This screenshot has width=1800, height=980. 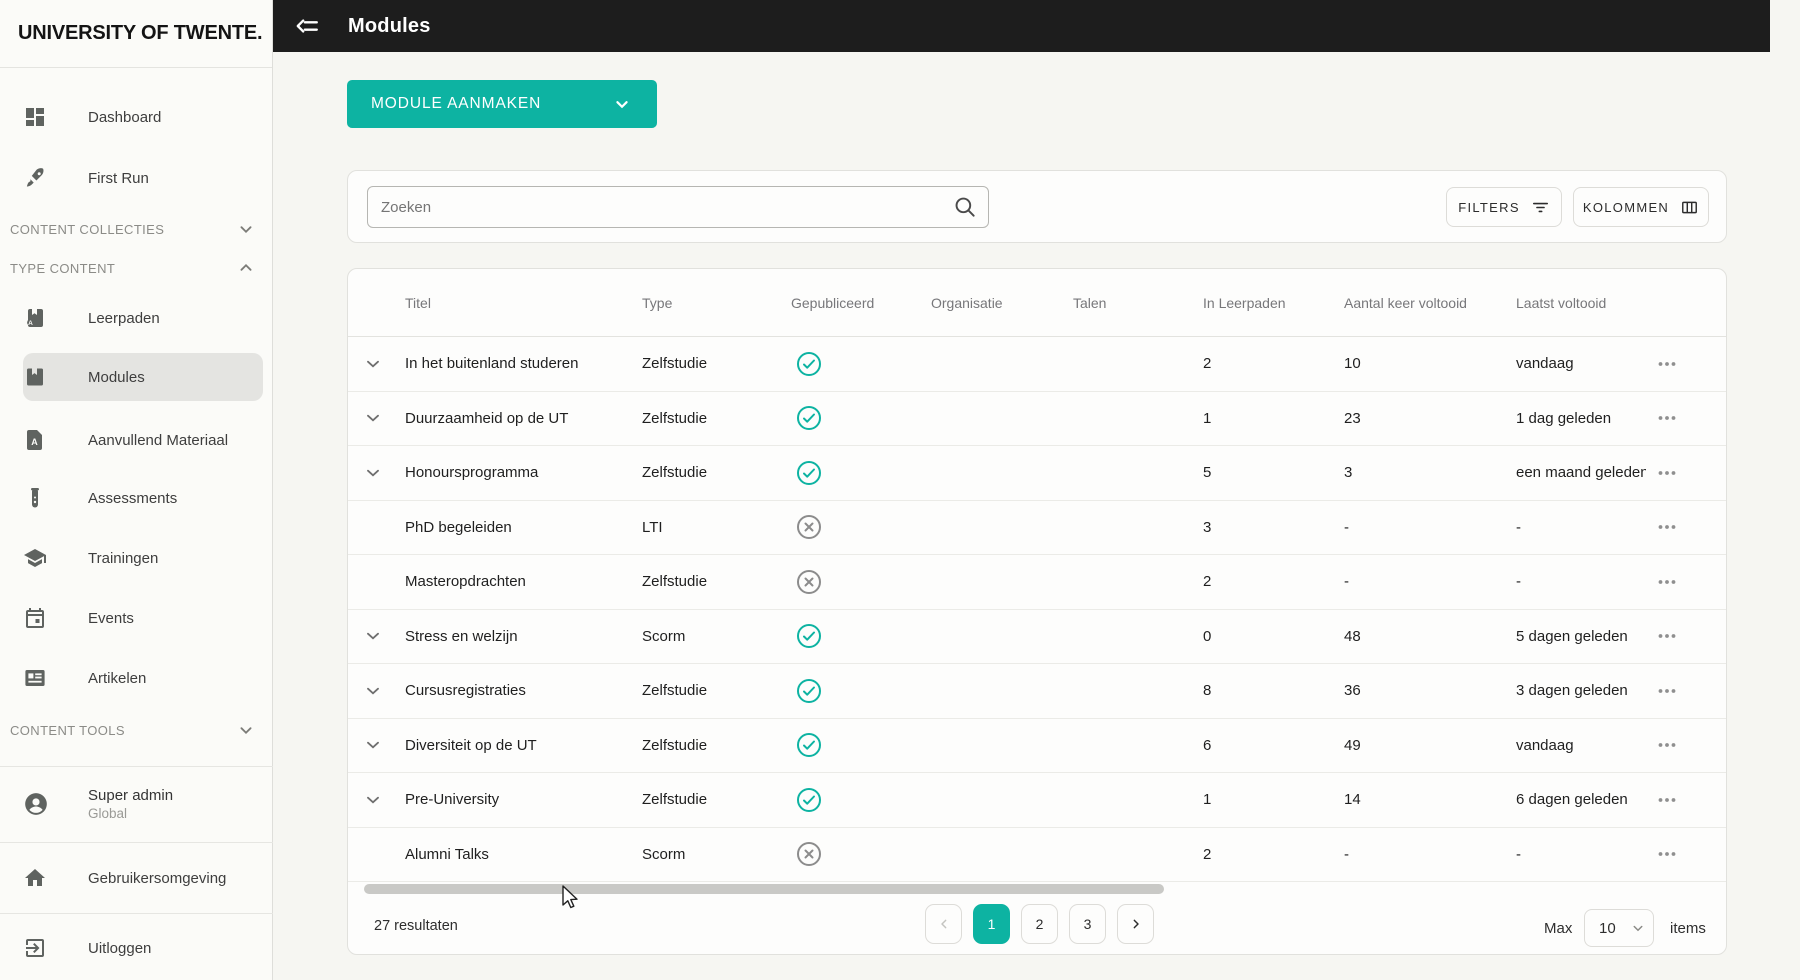 I want to click on search-input, so click(x=660, y=207).